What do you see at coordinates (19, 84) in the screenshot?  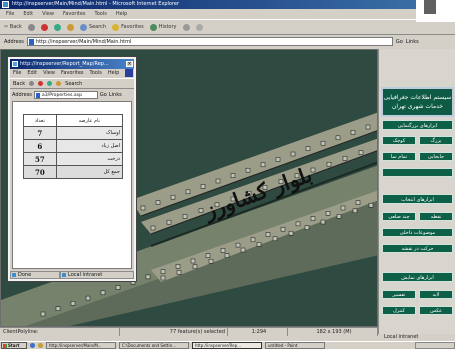 I see `popup-back-button: Back` at bounding box center [19, 84].